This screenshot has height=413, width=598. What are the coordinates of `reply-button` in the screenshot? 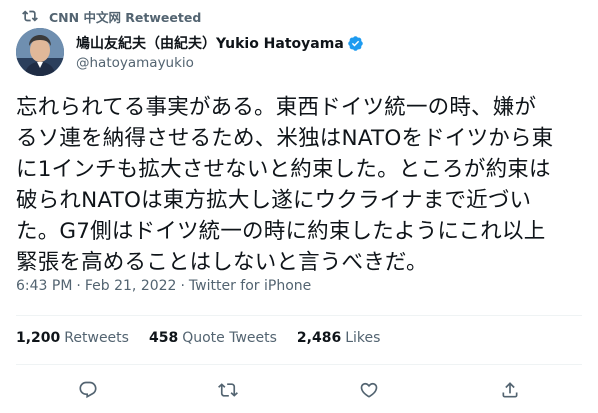 It's located at (88, 390).